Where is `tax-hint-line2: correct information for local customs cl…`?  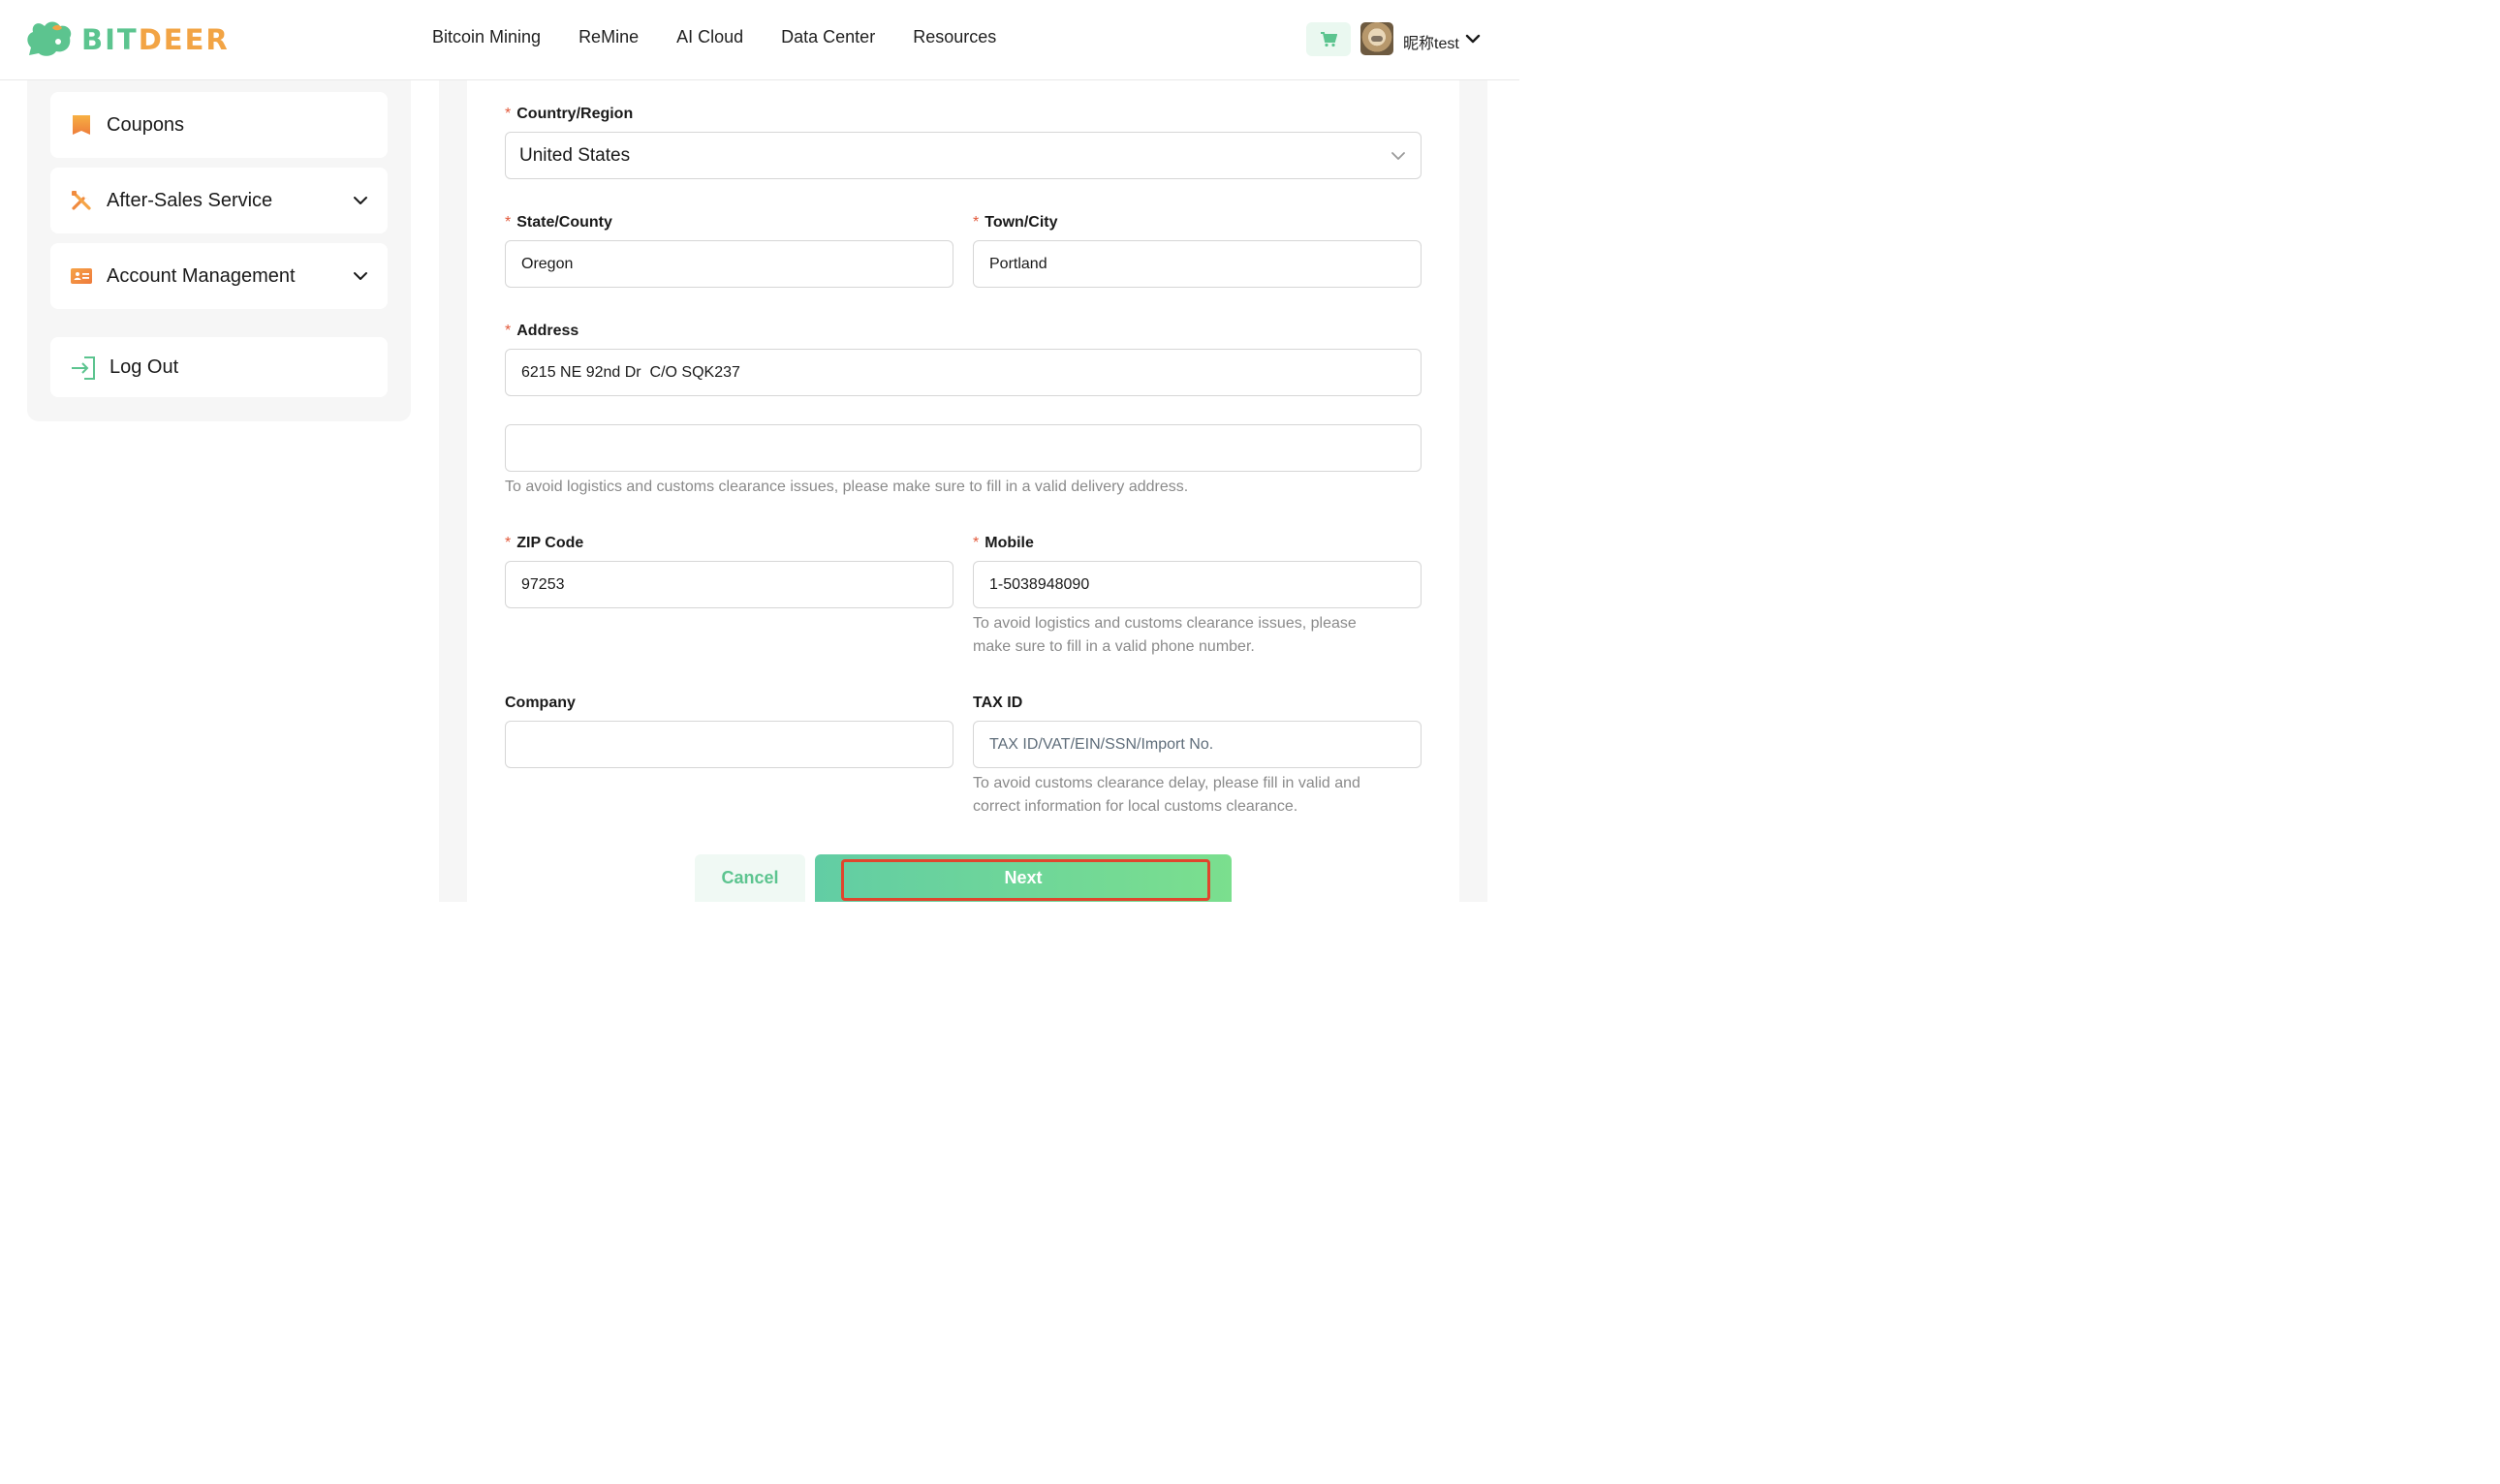 tax-hint-line2: correct information for local customs cl… is located at coordinates (1135, 806).